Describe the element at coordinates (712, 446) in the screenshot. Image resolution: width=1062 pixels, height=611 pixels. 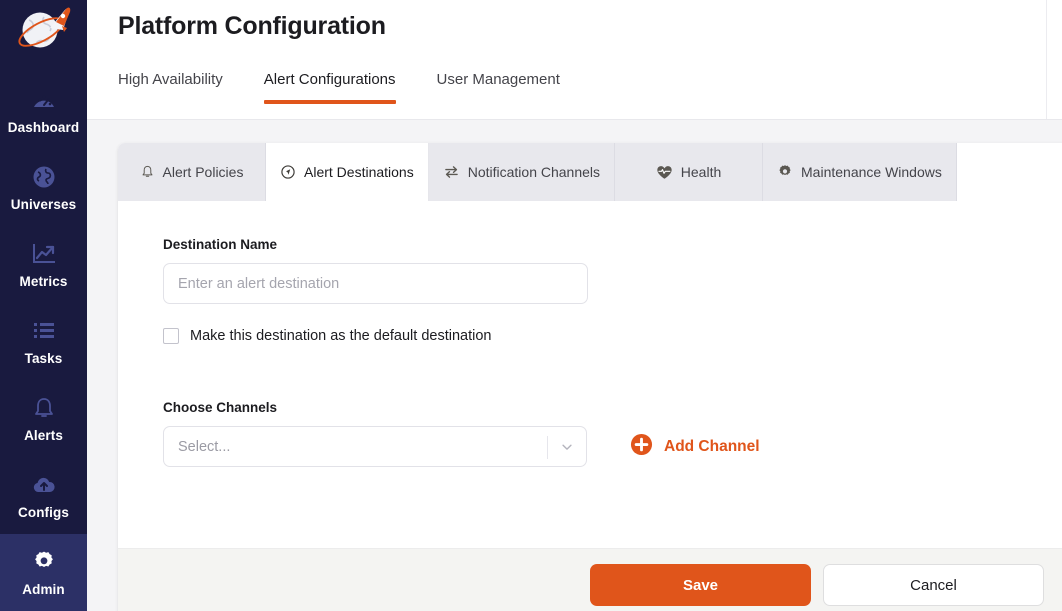
I see `add-channel-label: Add Channel` at that location.